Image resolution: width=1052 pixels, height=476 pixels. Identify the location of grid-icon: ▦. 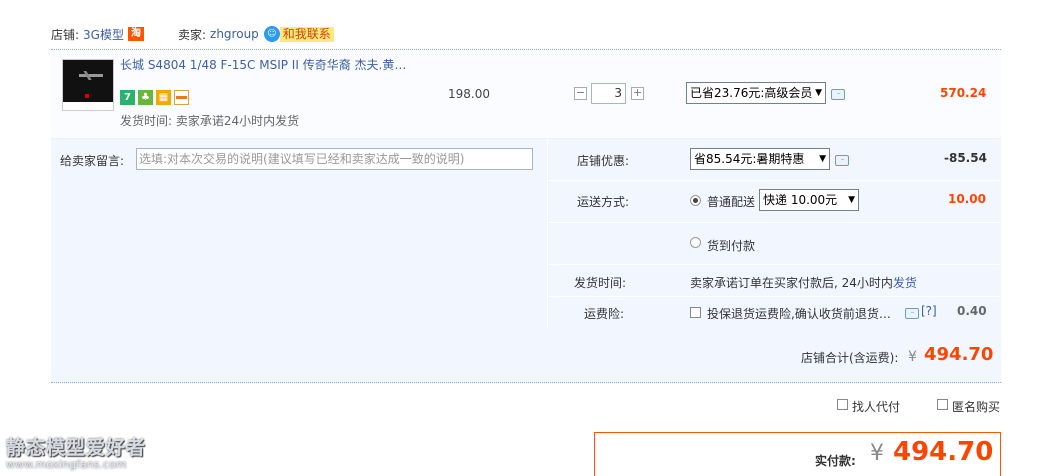
(163, 97).